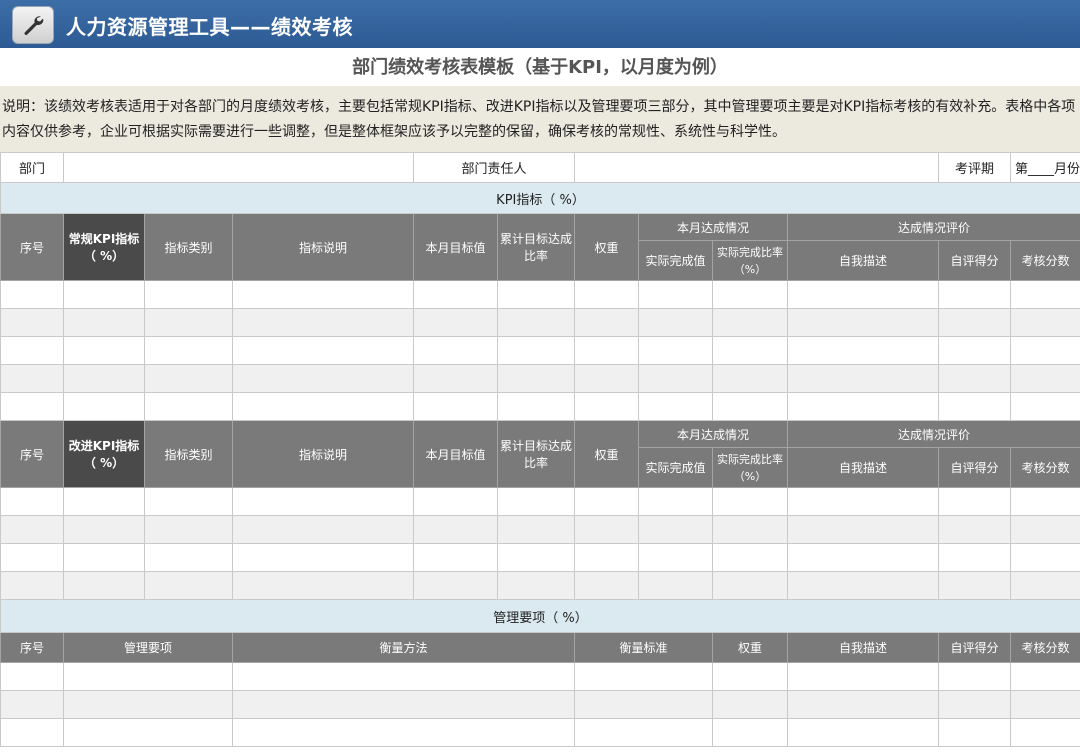  Describe the element at coordinates (494, 167) in the screenshot. I see `owner-label: 部门责任人` at that location.